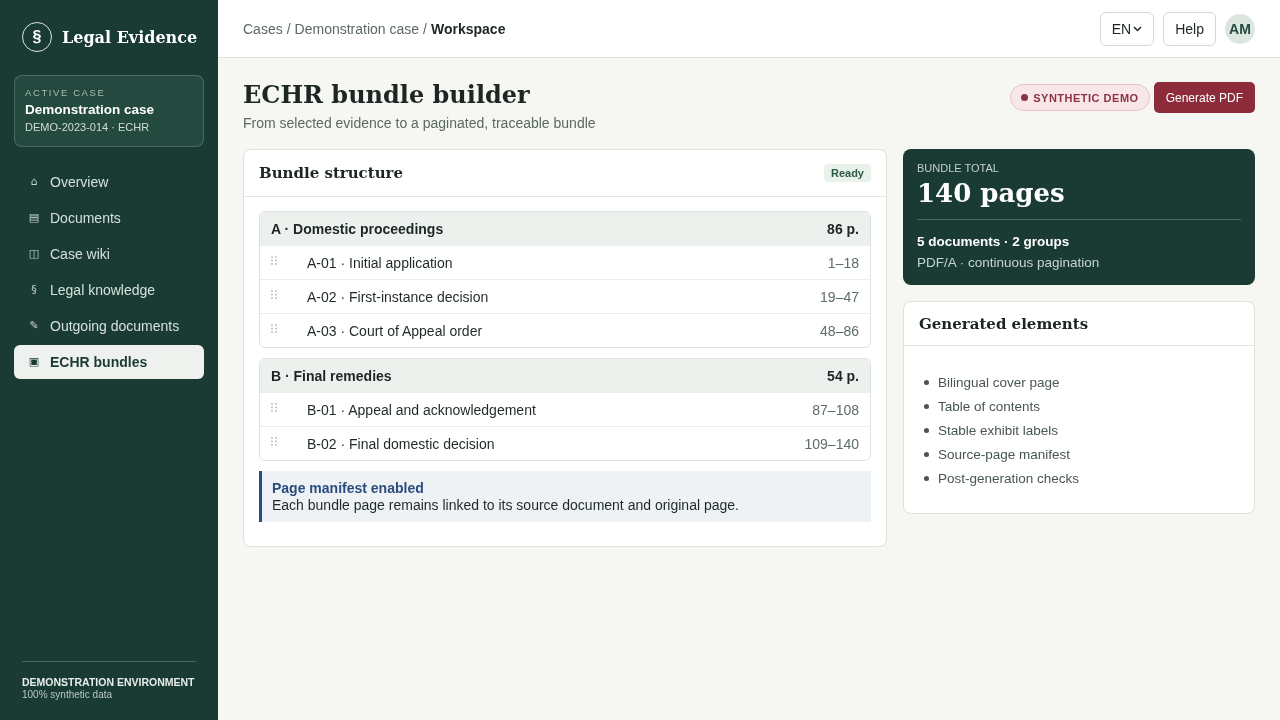  I want to click on active-case-label: ACTIVE CASE, so click(66, 92).